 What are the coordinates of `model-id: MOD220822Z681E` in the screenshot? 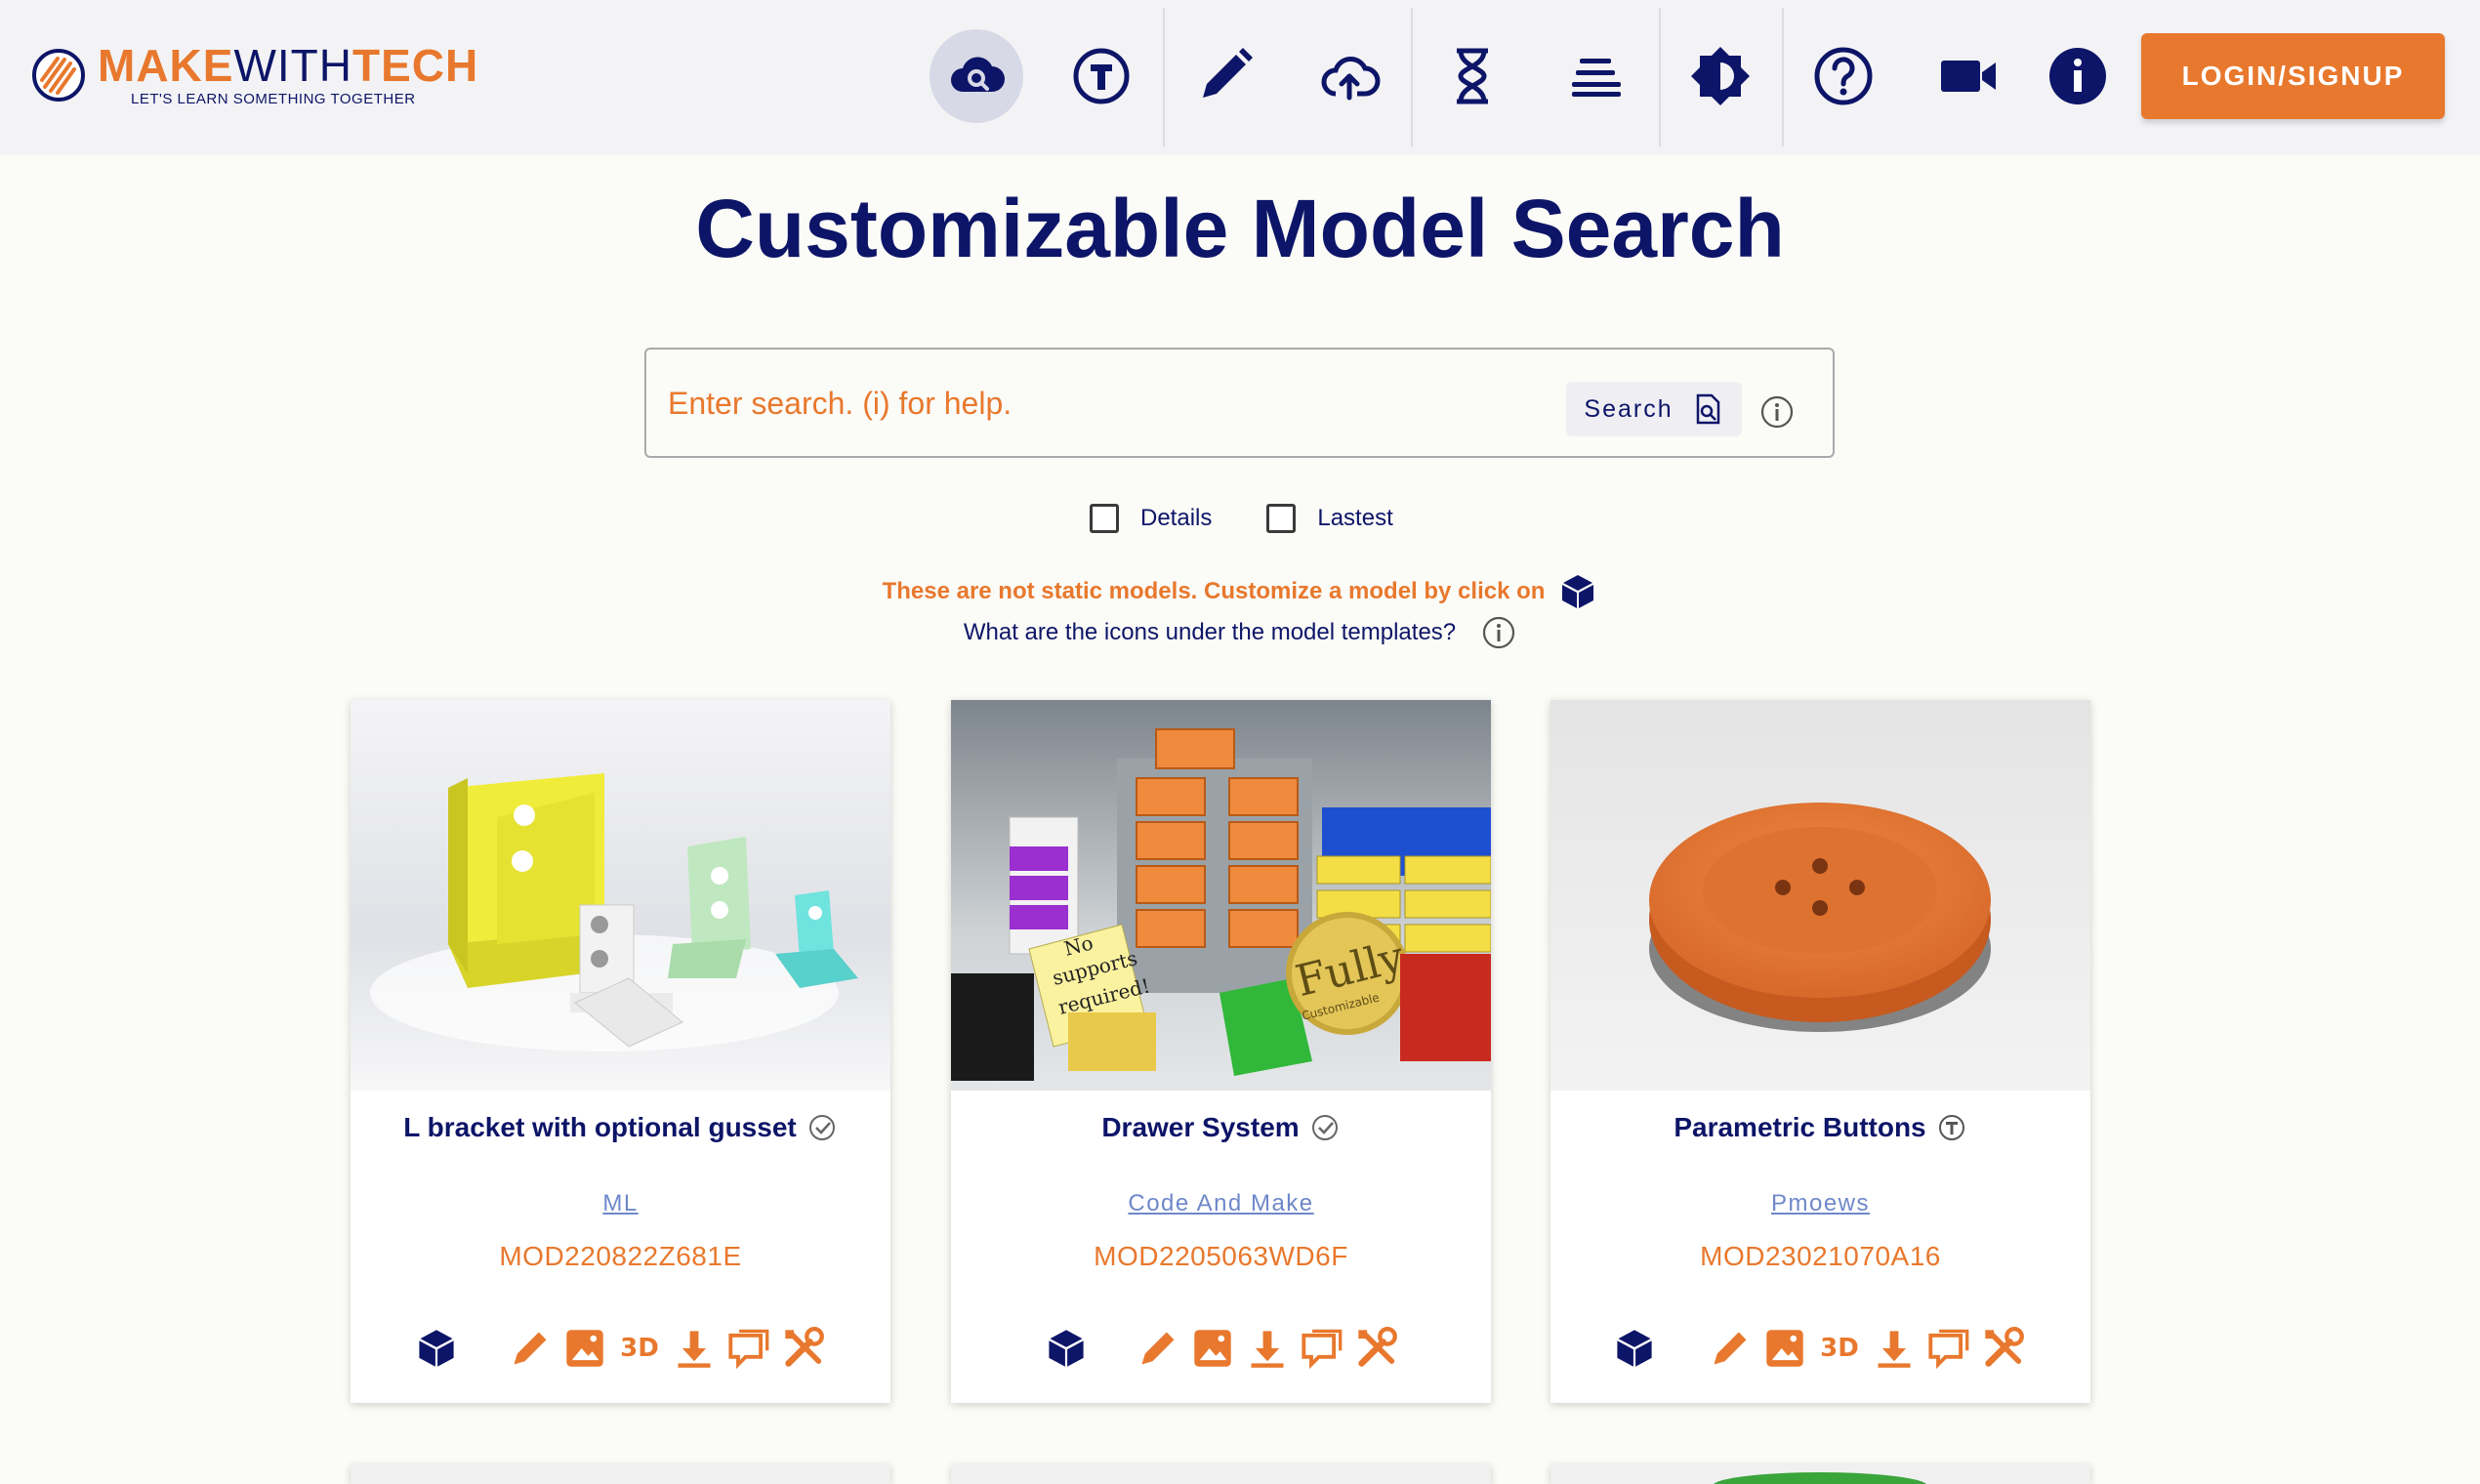 It's located at (620, 1256).